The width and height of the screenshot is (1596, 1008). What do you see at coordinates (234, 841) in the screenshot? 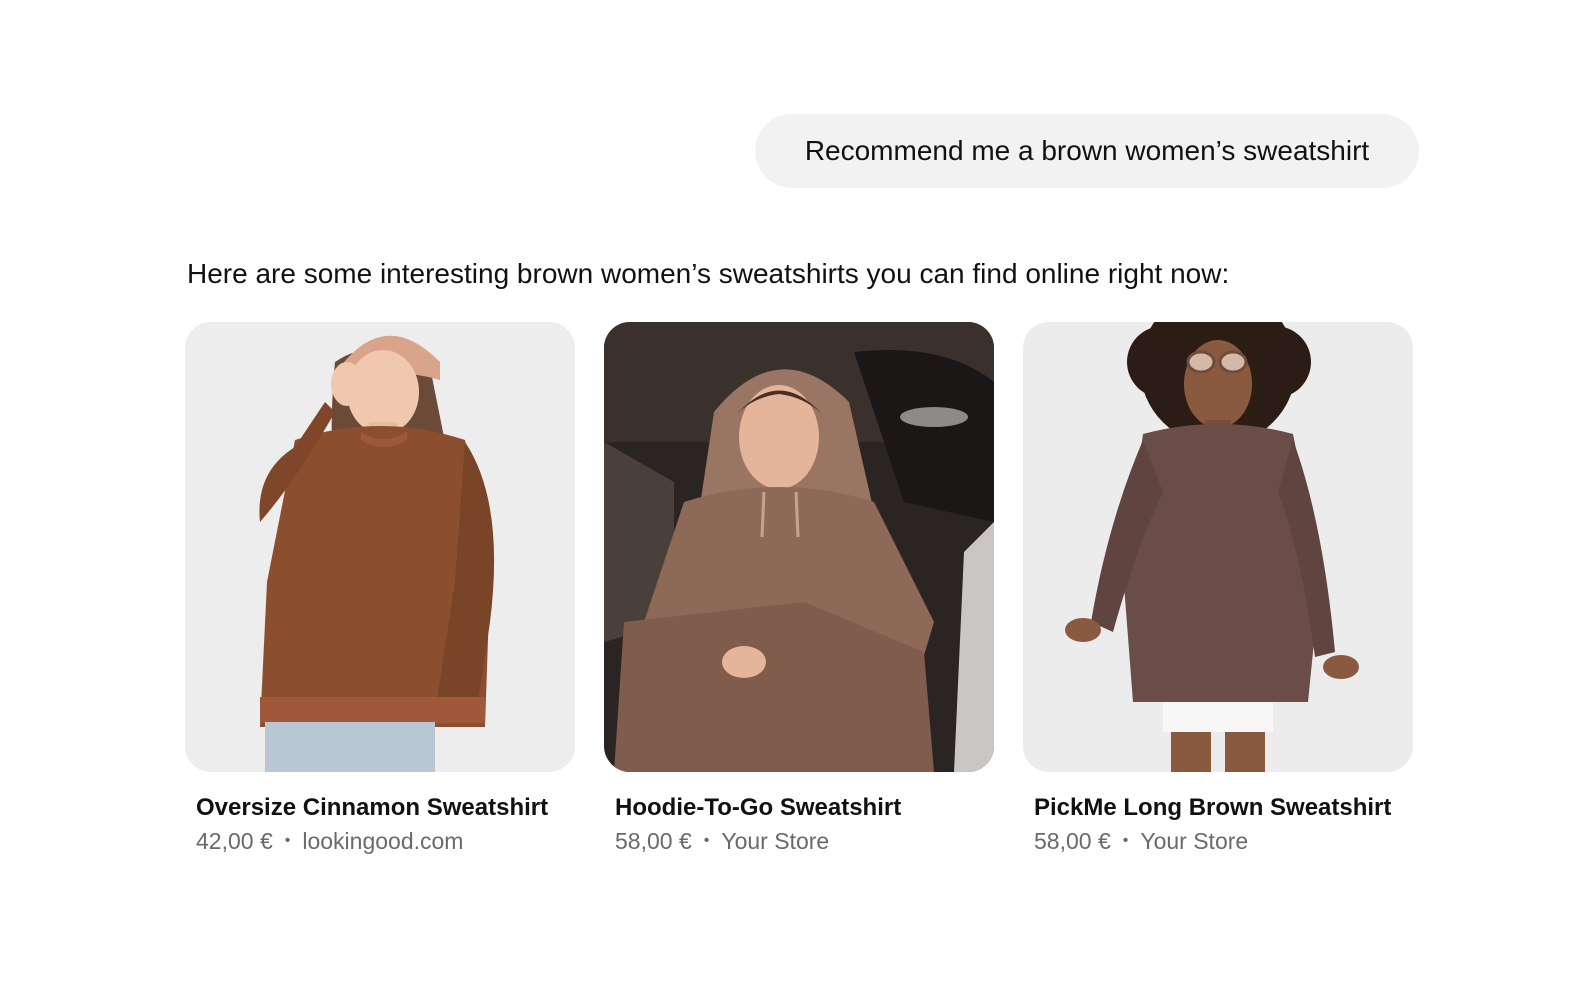
I see `product-price: 42,00 €` at bounding box center [234, 841].